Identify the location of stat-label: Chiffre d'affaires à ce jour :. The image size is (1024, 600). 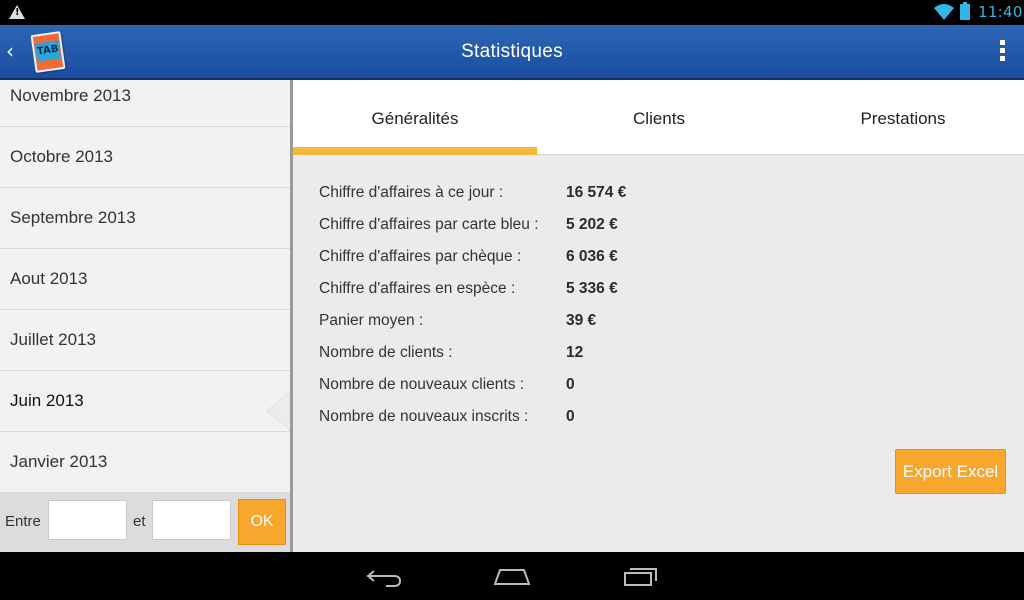
(411, 192).